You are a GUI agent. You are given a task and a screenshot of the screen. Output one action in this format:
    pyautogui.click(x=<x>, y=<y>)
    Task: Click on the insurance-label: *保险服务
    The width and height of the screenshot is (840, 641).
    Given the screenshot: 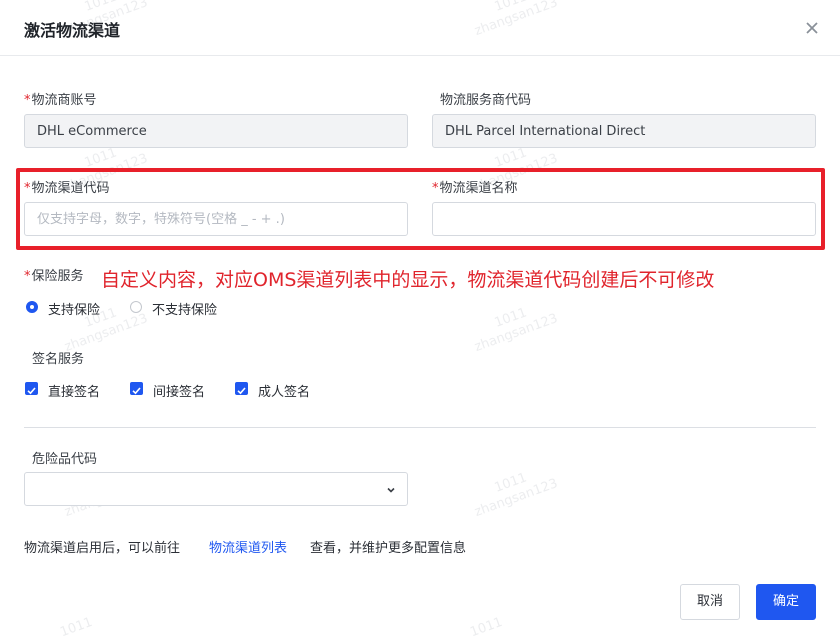 What is the action you would take?
    pyautogui.click(x=54, y=274)
    